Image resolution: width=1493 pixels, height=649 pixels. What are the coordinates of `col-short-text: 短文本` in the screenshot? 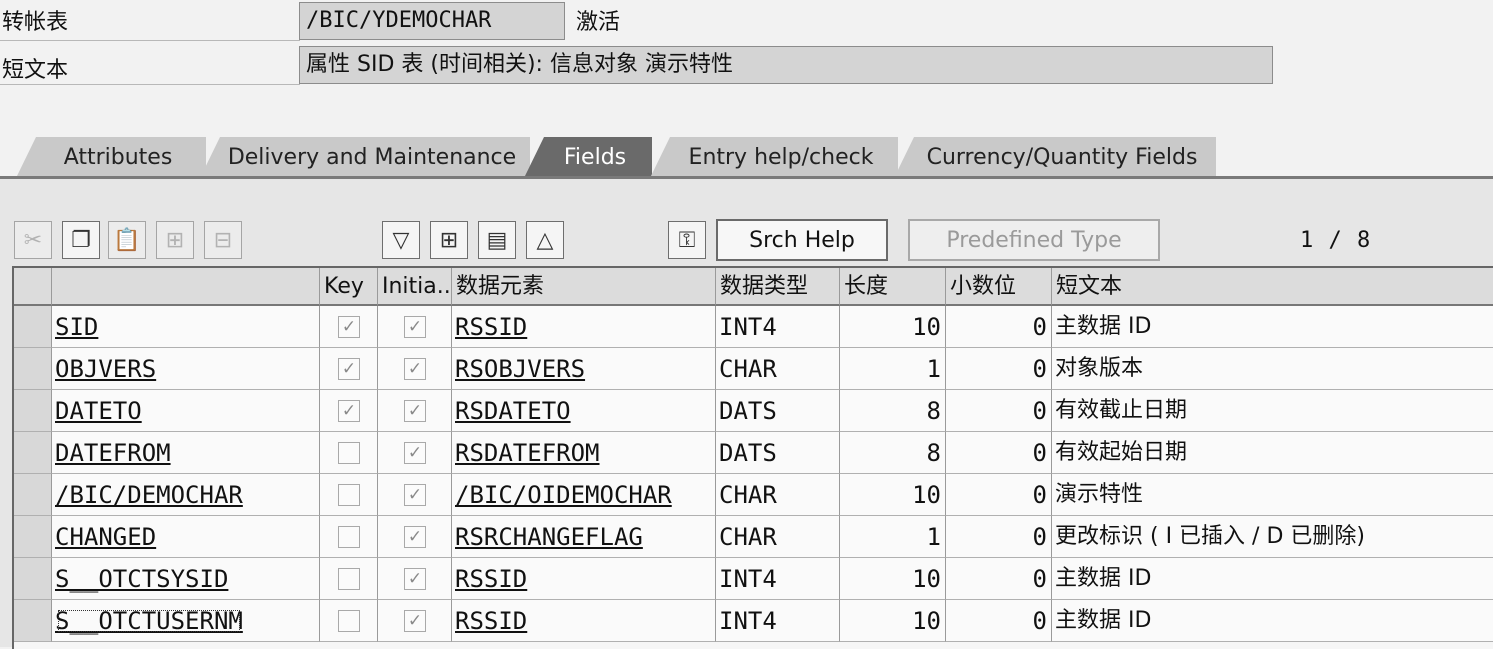 It's located at (1272, 287).